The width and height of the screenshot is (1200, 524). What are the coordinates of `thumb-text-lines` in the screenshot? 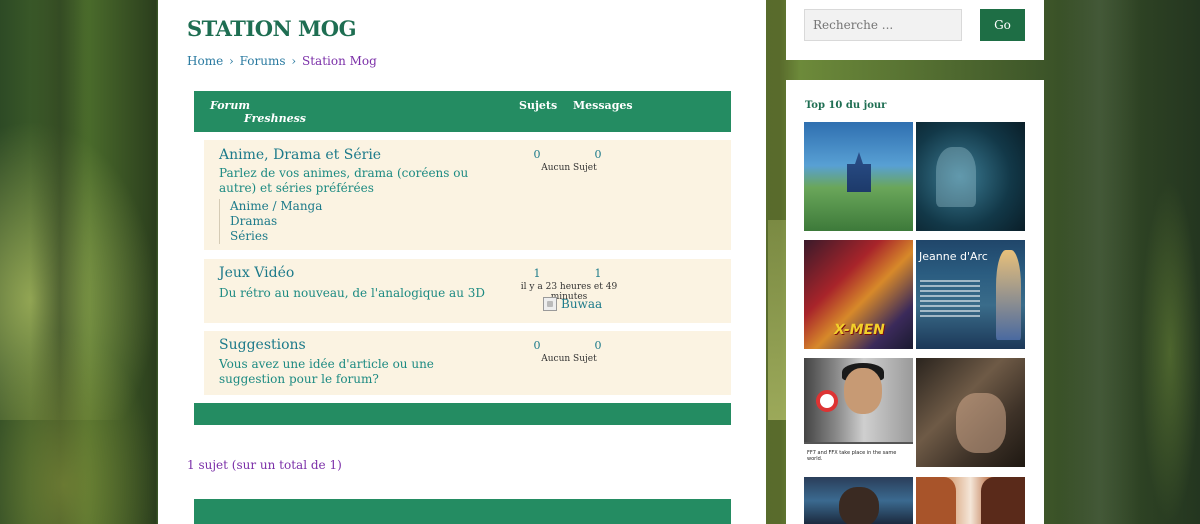 It's located at (950, 300).